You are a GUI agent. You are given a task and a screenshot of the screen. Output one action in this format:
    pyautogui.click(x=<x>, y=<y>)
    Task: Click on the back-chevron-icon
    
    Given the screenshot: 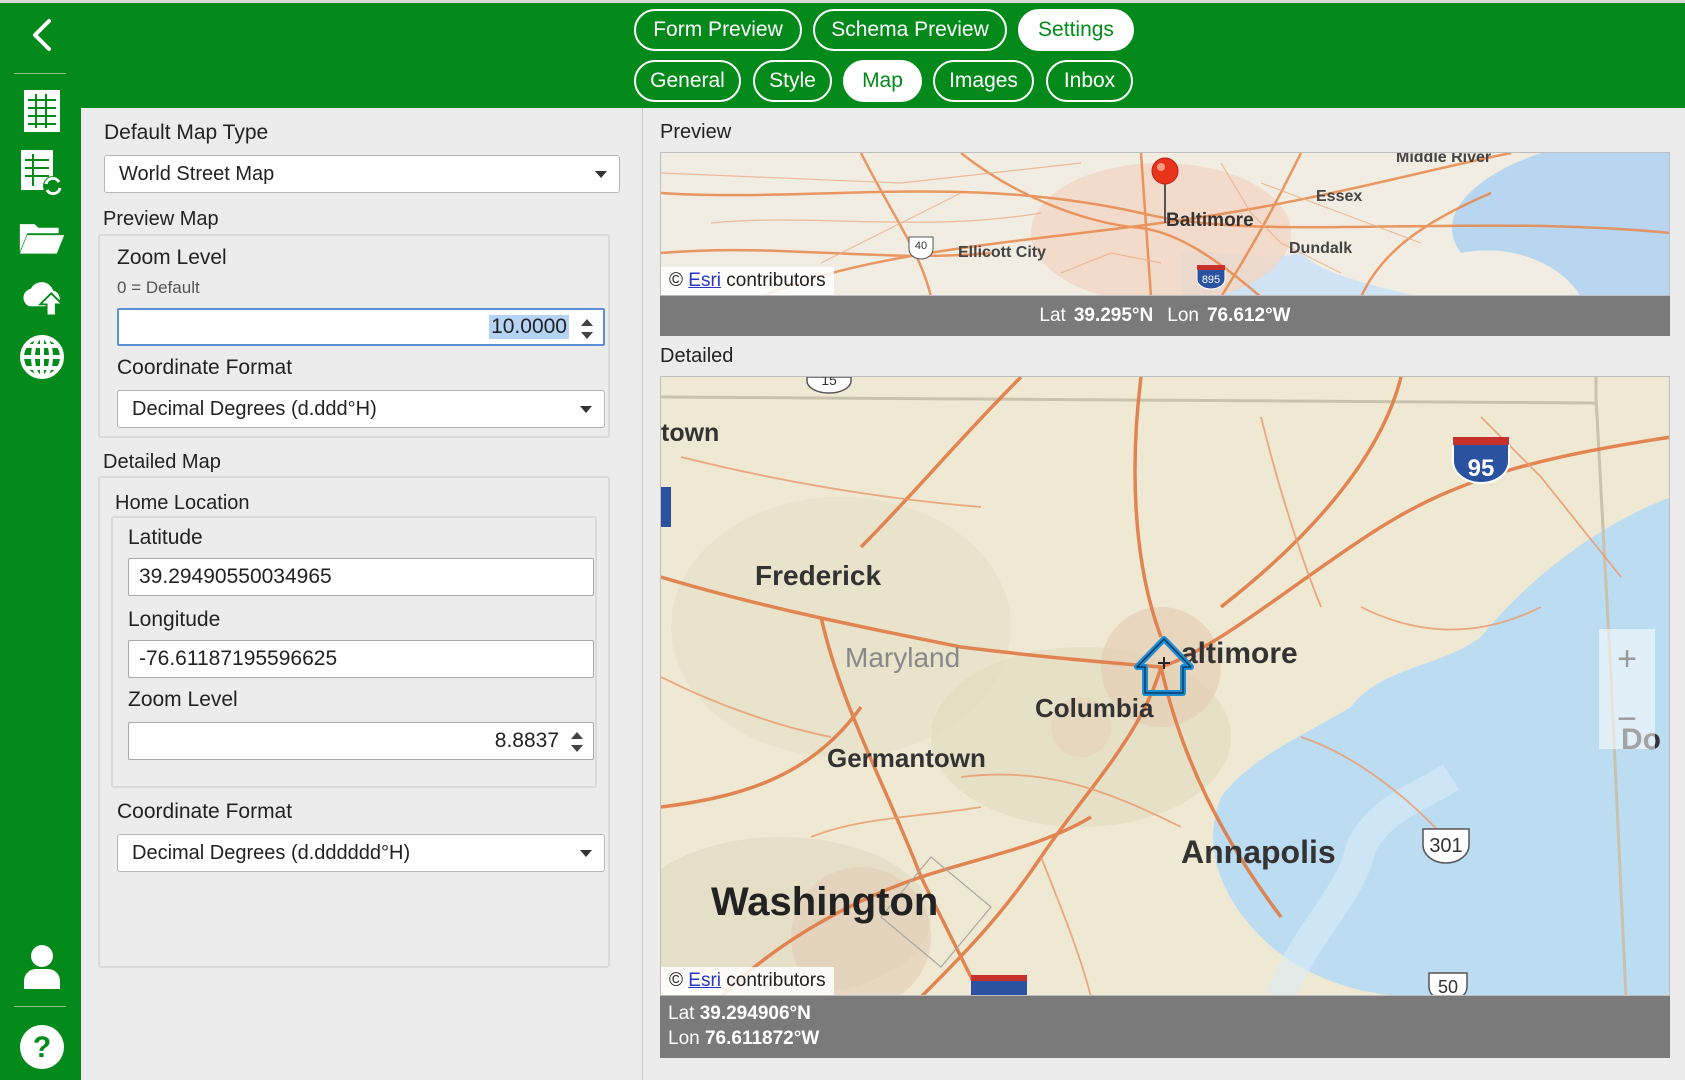 What is the action you would take?
    pyautogui.click(x=42, y=35)
    